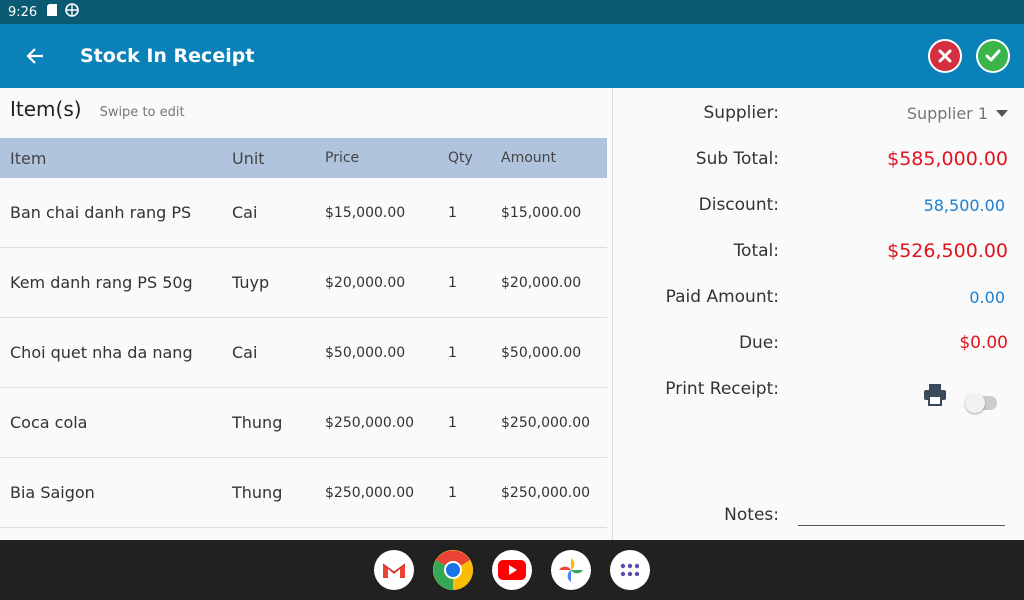  What do you see at coordinates (52, 12) in the screenshot?
I see `sd-card-icon` at bounding box center [52, 12].